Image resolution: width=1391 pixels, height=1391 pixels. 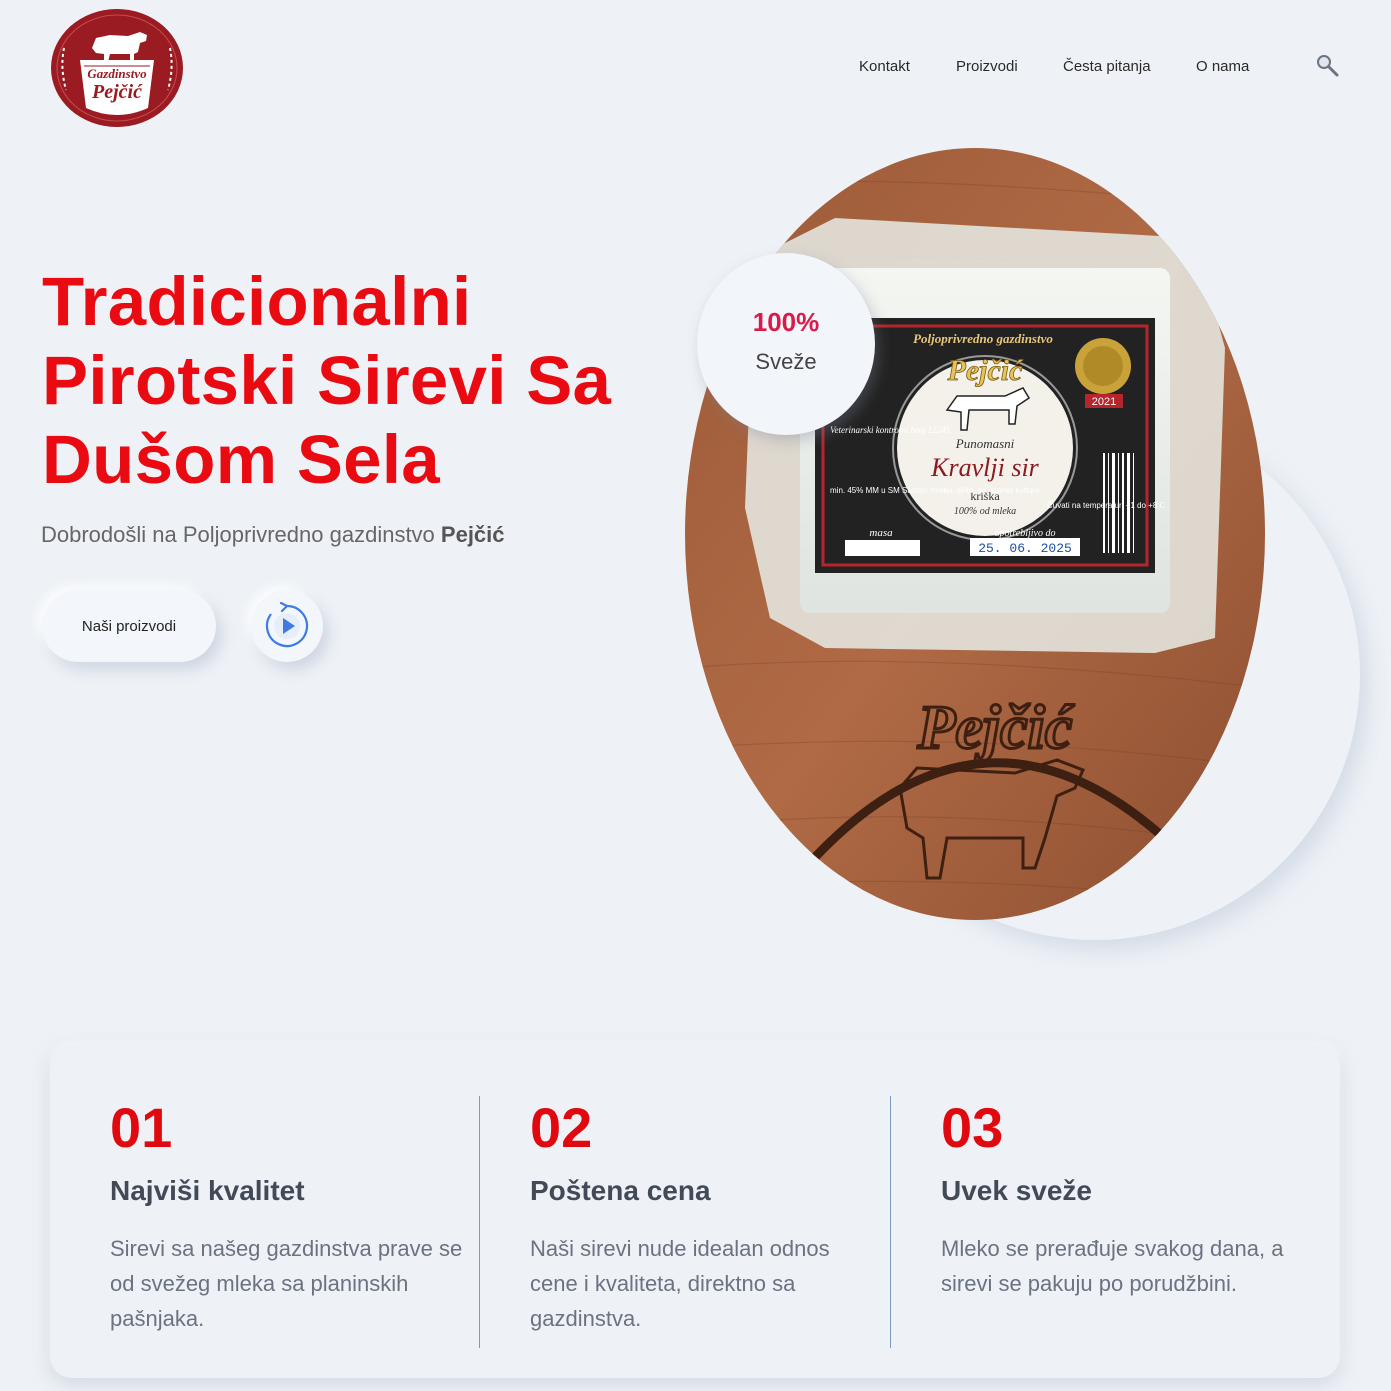 What do you see at coordinates (1106, 505) in the screenshot?
I see `label-storage: Čuvati na temperaturi +1 do +8 C` at bounding box center [1106, 505].